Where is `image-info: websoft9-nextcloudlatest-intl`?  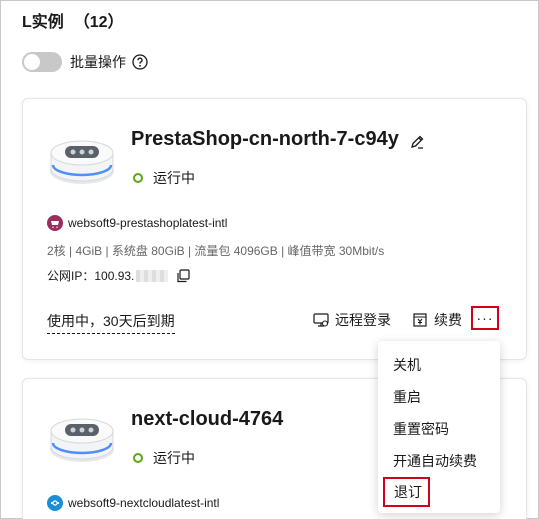 image-info: websoft9-nextcloudlatest-intl is located at coordinates (133, 503).